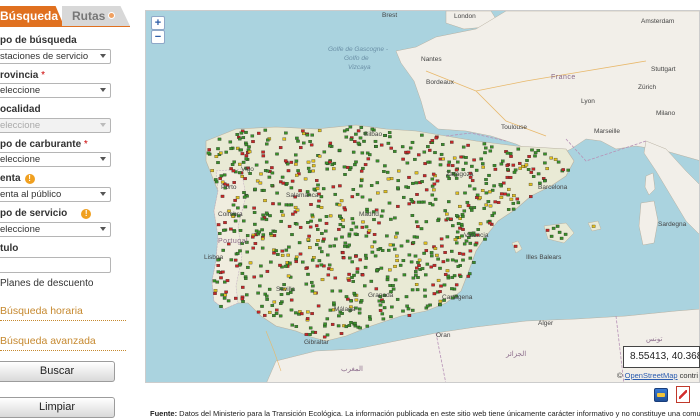  I want to click on openstreetmap-link: OpenStreetMap, so click(651, 375).